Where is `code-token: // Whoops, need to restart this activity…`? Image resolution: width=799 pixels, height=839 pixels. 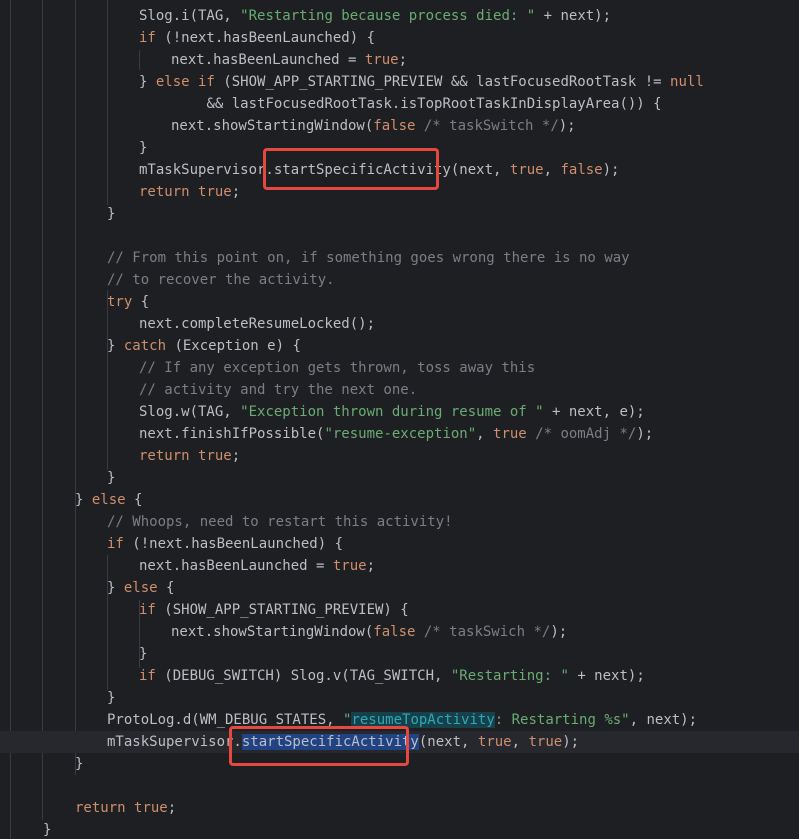 code-token: // Whoops, need to restart this activity… is located at coordinates (280, 522).